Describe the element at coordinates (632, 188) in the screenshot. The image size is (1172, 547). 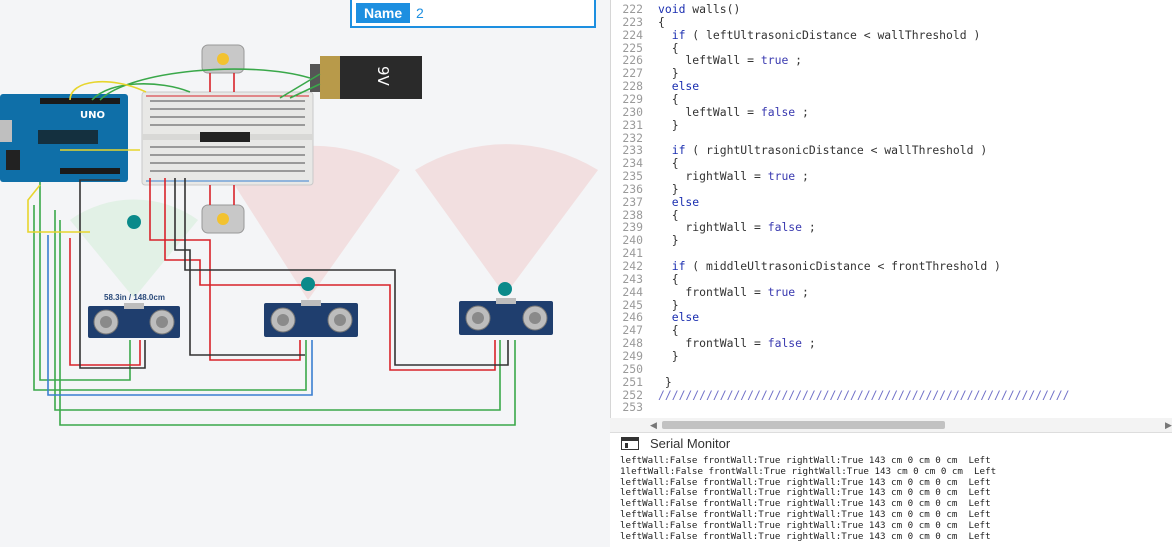
I see `line-number: 236` at that location.